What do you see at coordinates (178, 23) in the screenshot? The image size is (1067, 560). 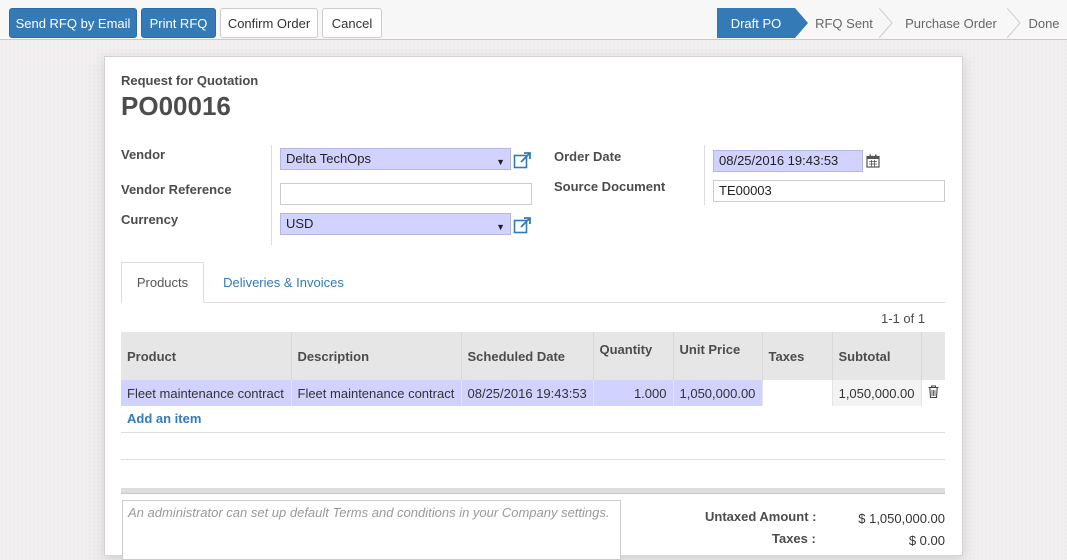 I see `print-rfq-button: Print RFQ` at bounding box center [178, 23].